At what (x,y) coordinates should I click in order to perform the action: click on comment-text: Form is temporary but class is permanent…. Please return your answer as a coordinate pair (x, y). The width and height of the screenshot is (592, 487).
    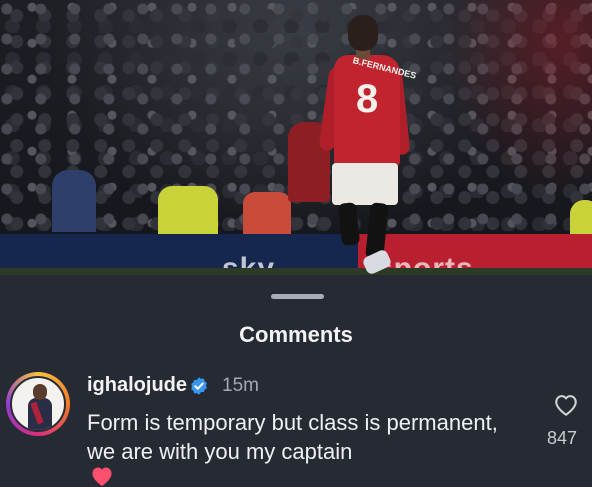
    Looking at the image, I should click on (292, 437).